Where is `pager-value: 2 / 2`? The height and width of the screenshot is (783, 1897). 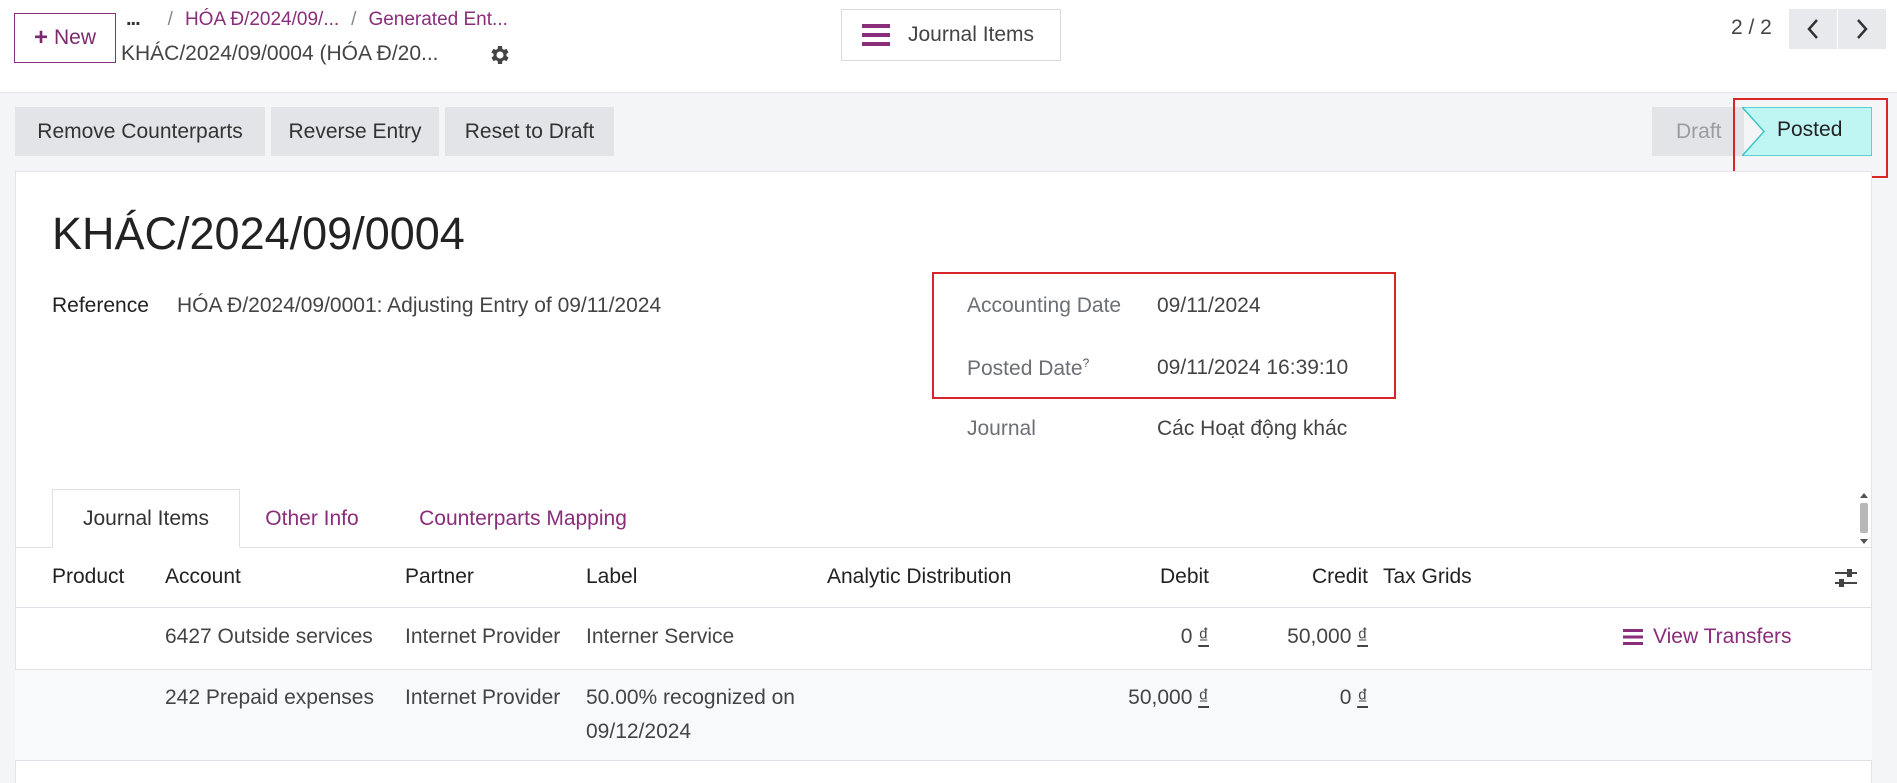
pager-value: 2 / 2 is located at coordinates (1751, 28).